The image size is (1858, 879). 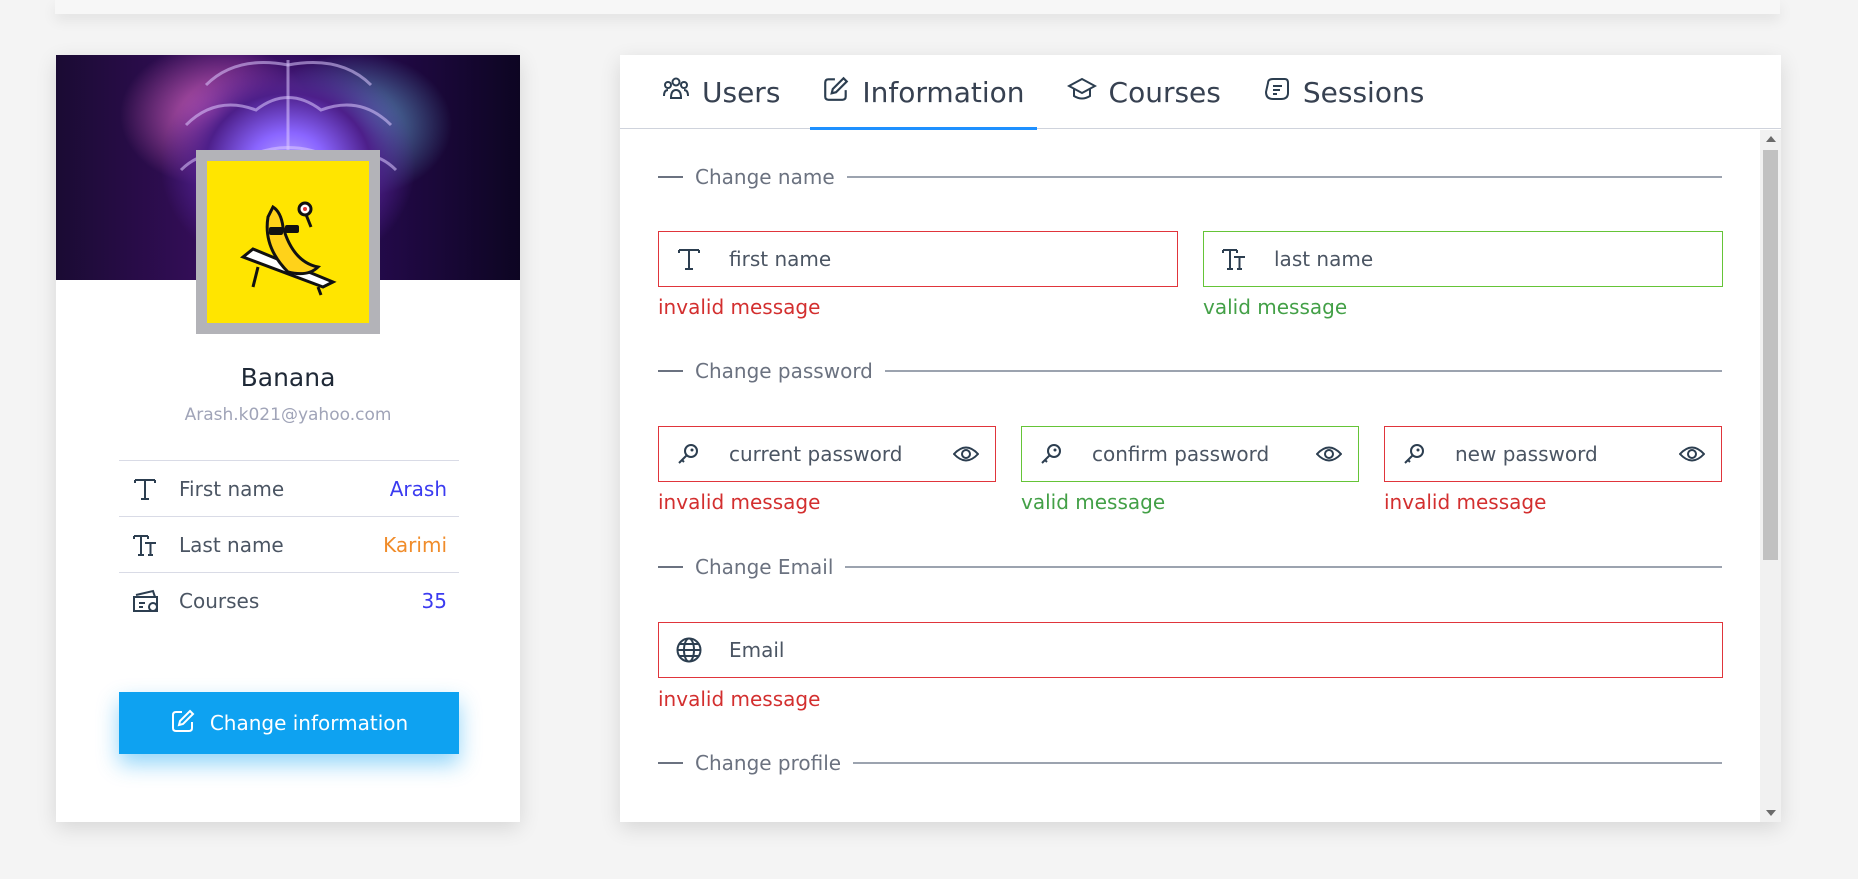 What do you see at coordinates (1498, 259) in the screenshot?
I see `last-name-input` at bounding box center [1498, 259].